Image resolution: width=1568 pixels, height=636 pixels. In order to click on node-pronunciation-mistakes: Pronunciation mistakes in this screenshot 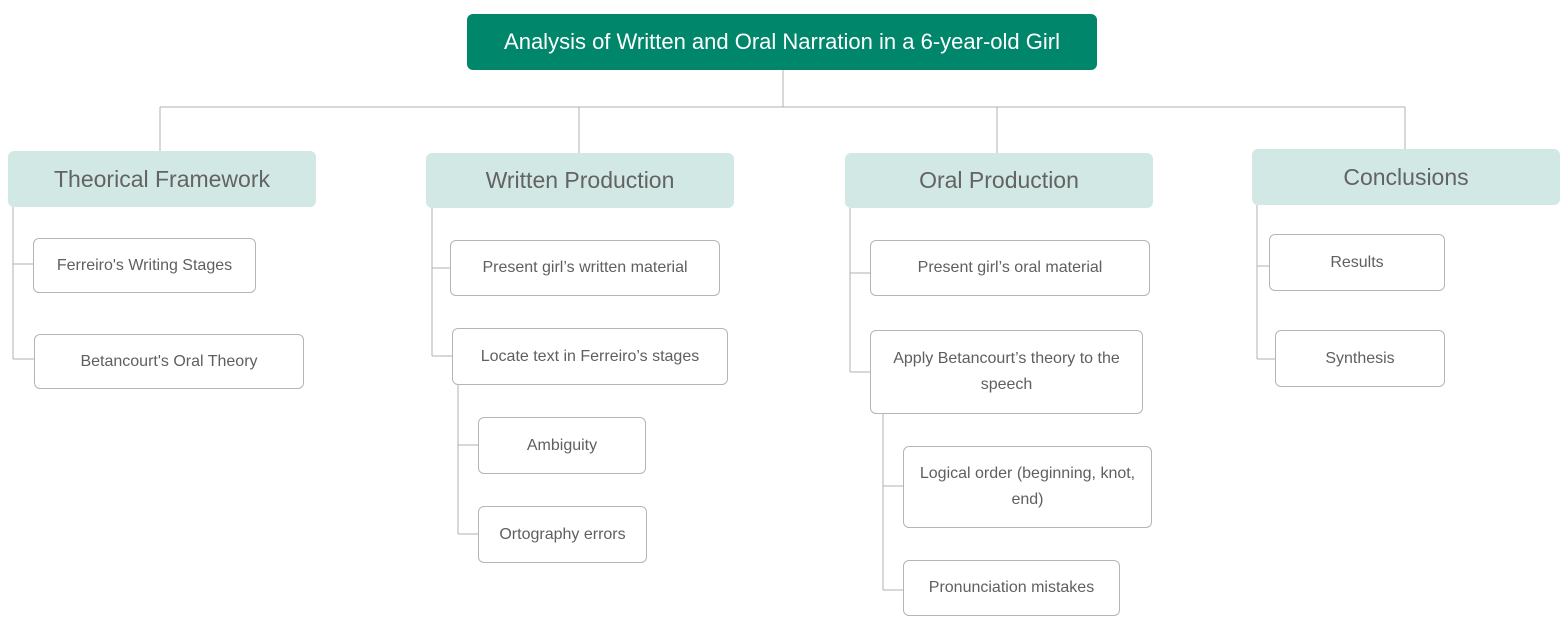, I will do `click(1011, 588)`.